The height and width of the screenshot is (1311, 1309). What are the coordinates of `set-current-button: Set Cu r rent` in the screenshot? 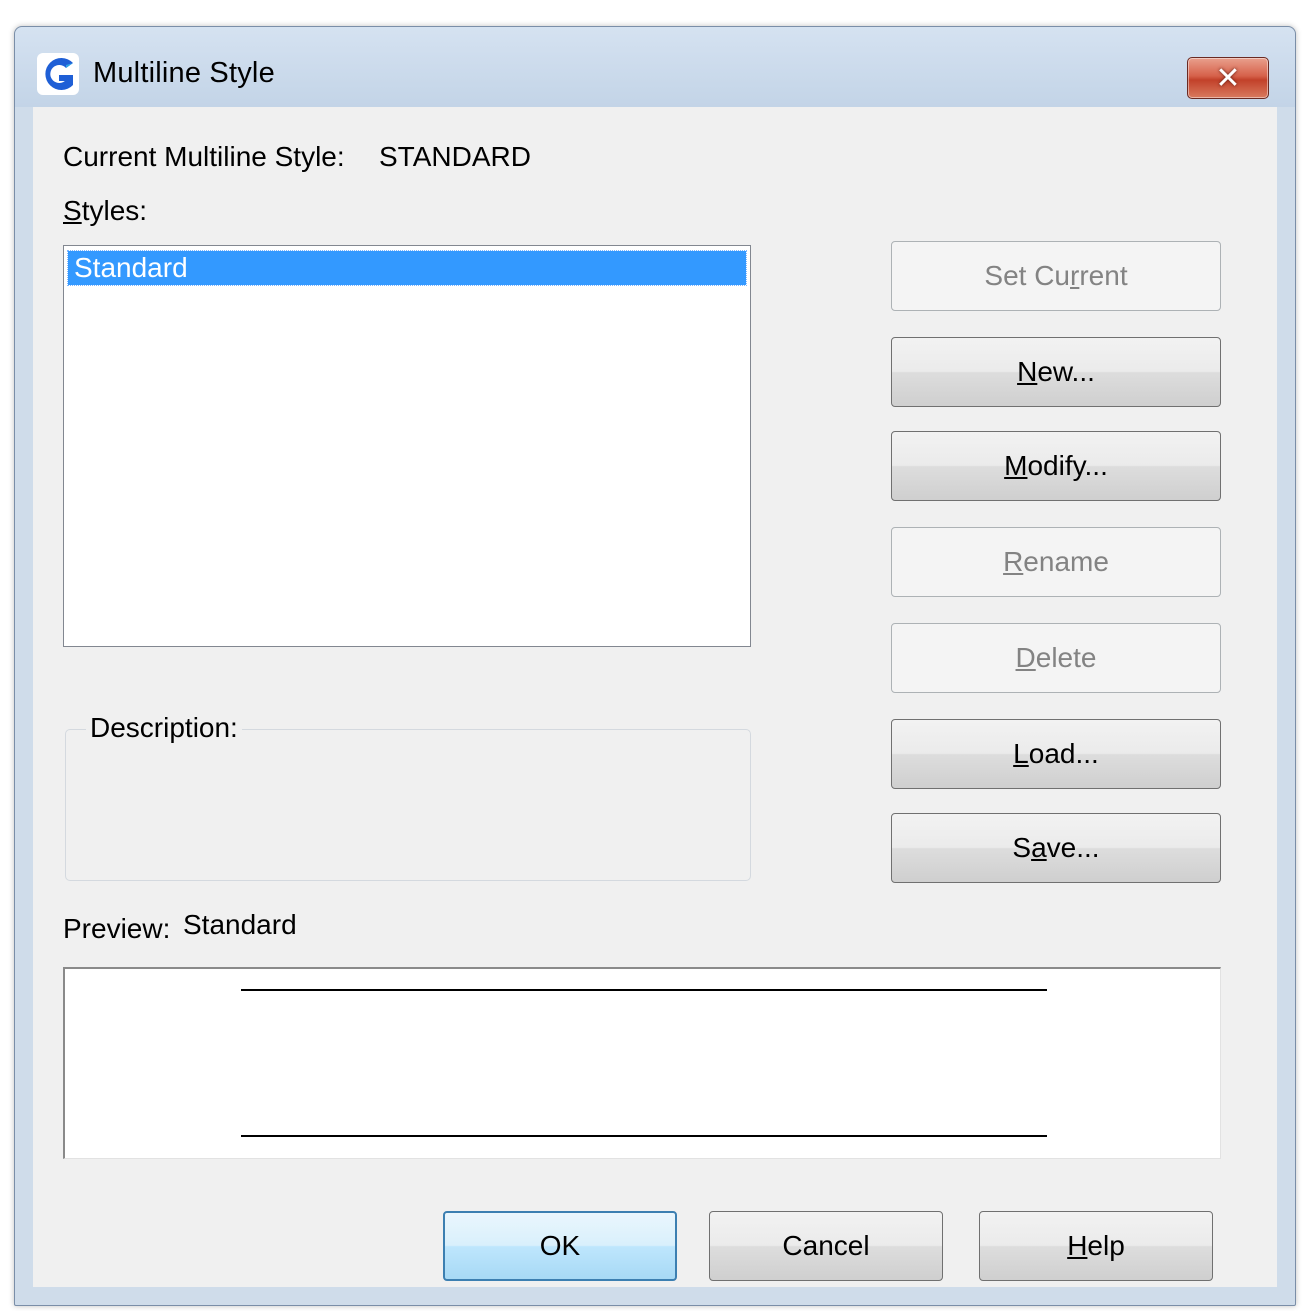 It's located at (1056, 276).